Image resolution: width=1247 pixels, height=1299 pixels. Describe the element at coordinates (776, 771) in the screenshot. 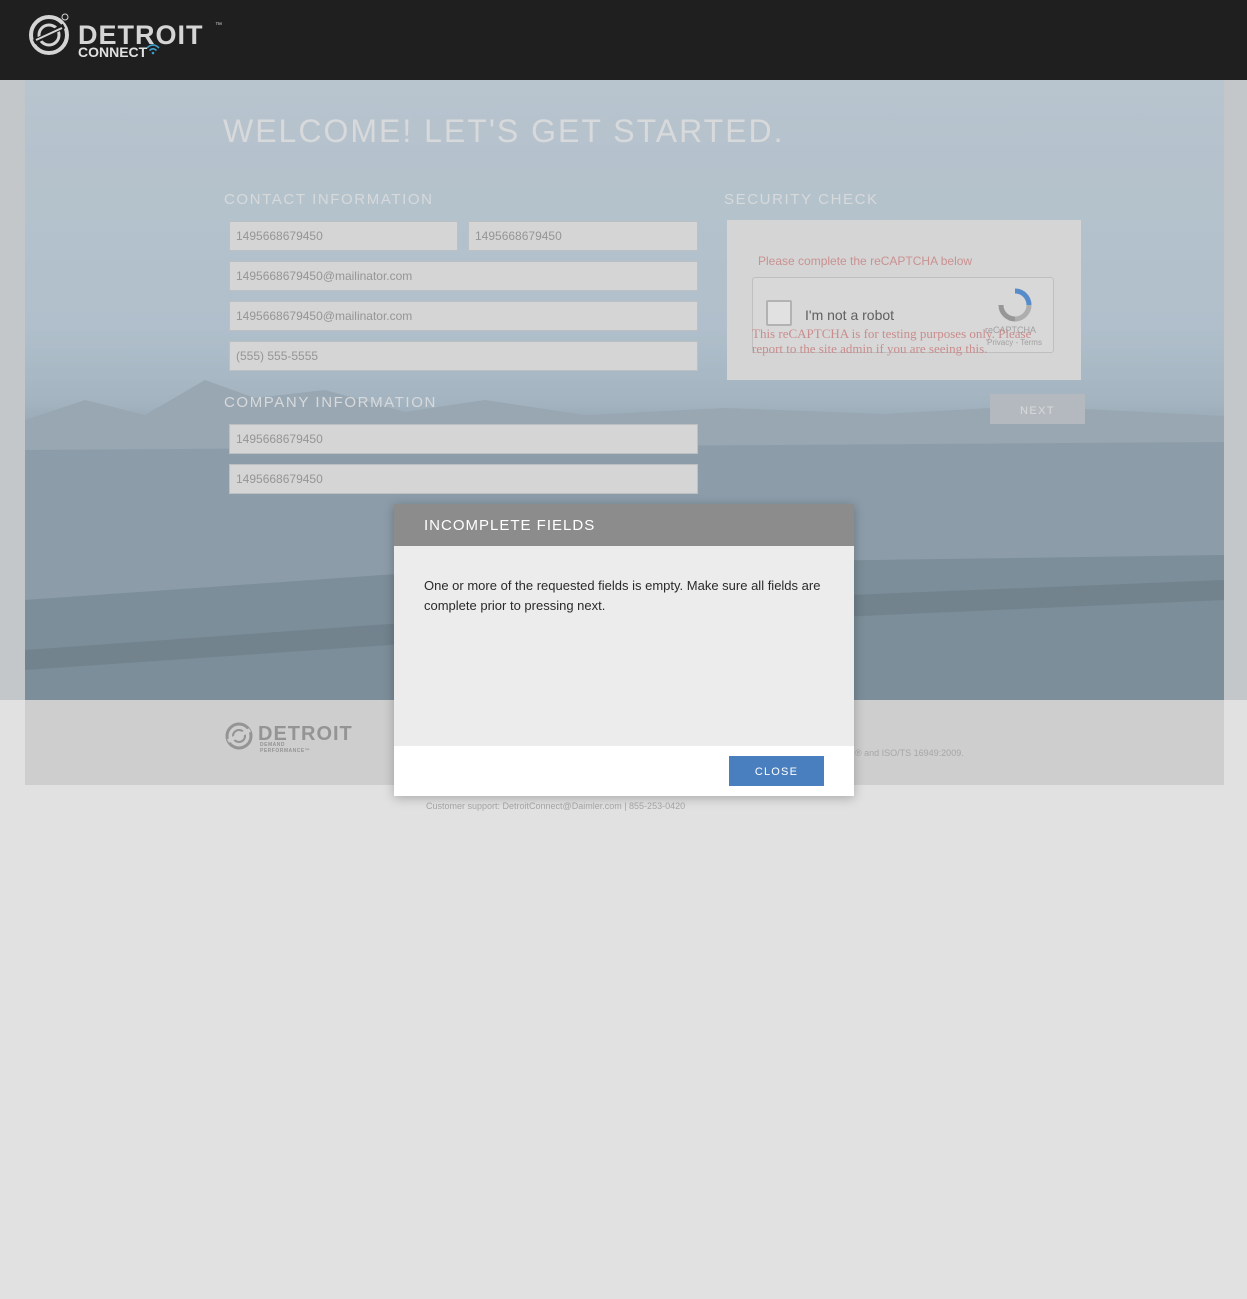

I see `close-button: CLOSE` at that location.